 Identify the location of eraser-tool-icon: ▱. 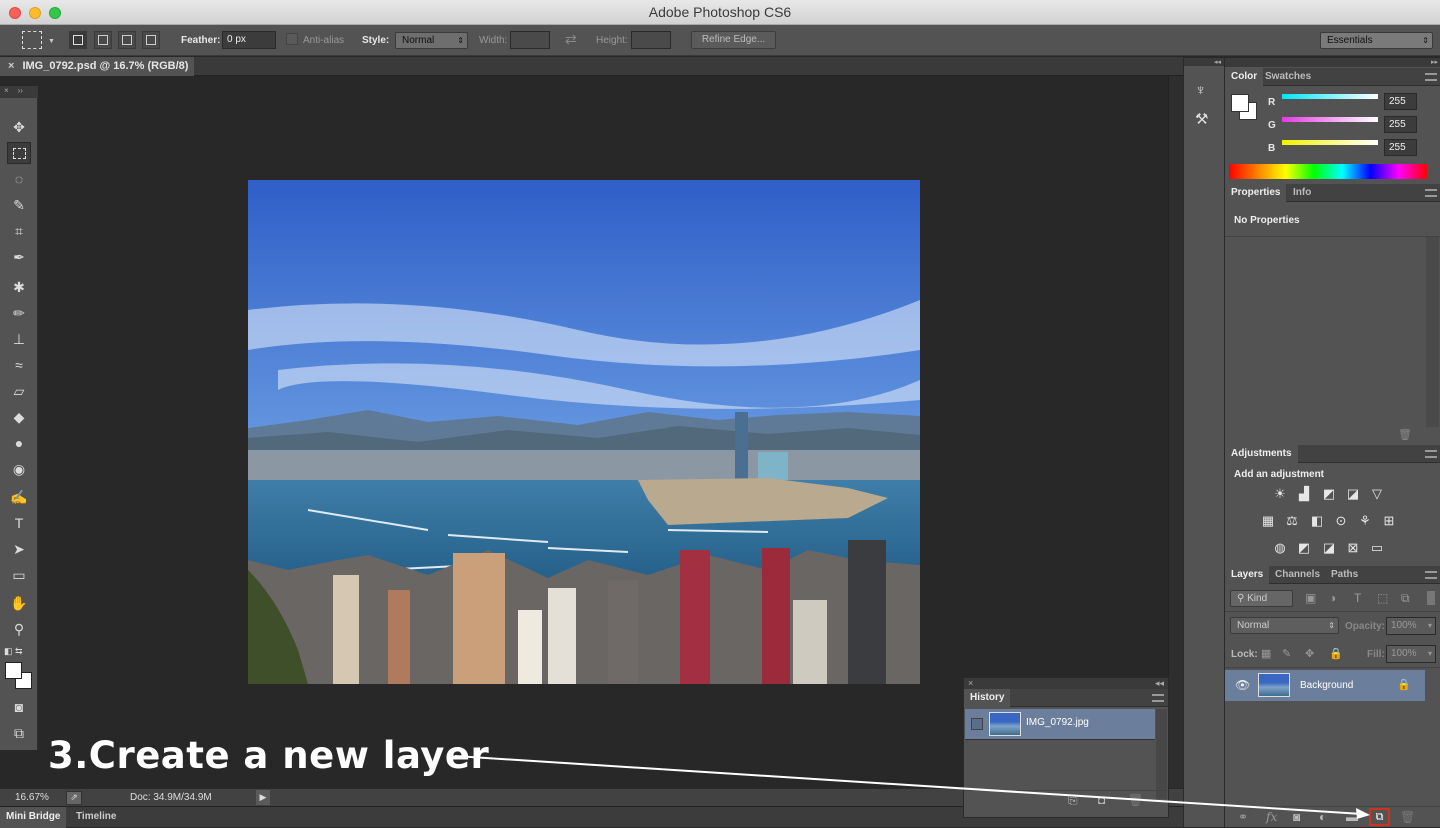
(19, 391).